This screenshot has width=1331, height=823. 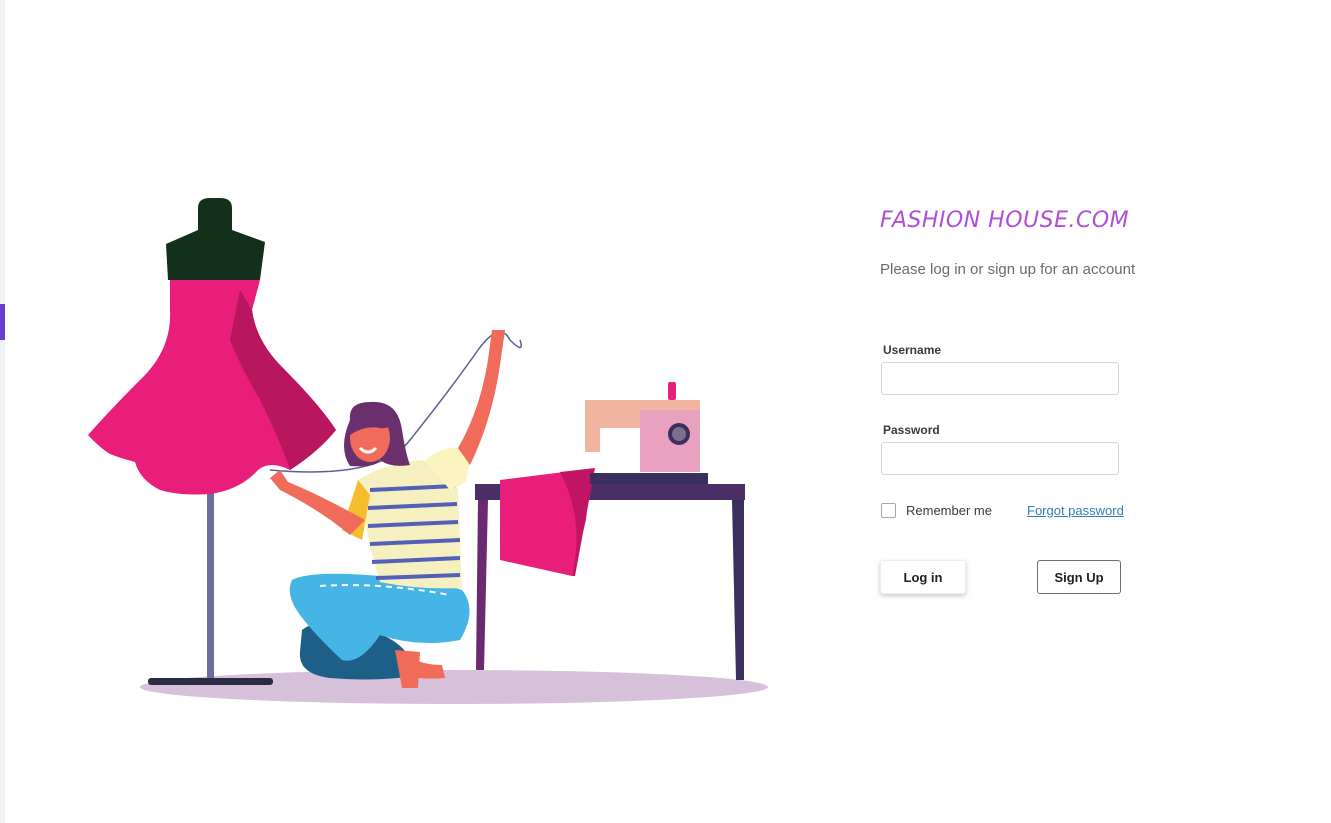 What do you see at coordinates (949, 510) in the screenshot?
I see `remember-me-label: Remember me` at bounding box center [949, 510].